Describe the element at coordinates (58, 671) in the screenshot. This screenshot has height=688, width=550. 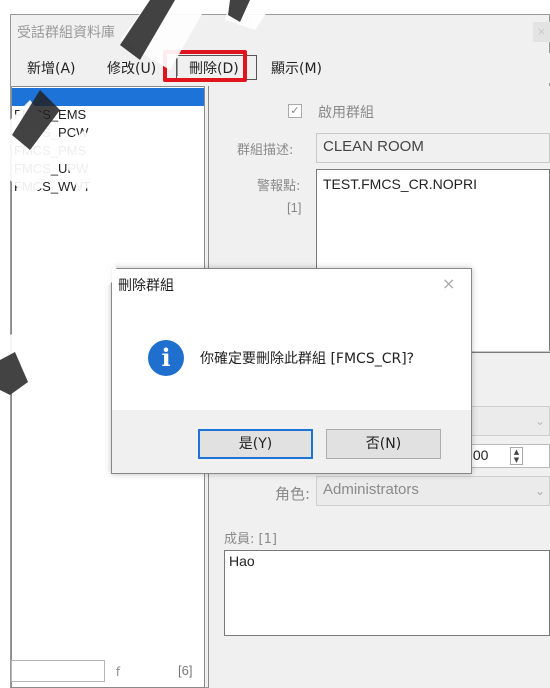
I see `group-filter-input` at that location.